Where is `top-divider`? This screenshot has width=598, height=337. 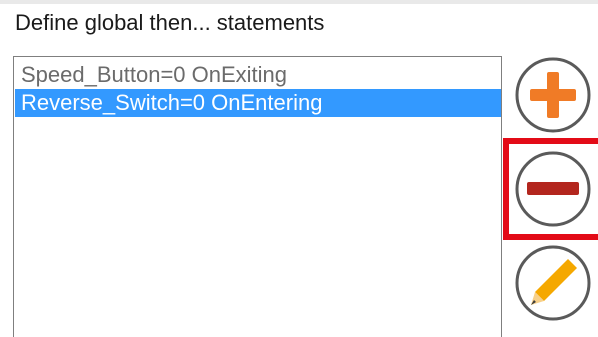
top-divider is located at coordinates (299, 2).